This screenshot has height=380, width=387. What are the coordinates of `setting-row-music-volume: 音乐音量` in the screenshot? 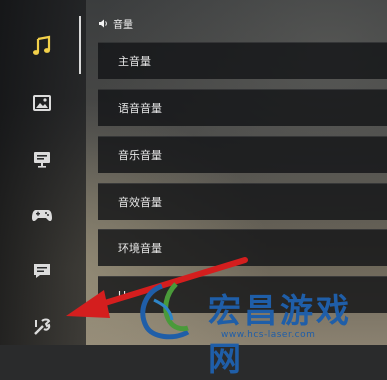 It's located at (242, 154).